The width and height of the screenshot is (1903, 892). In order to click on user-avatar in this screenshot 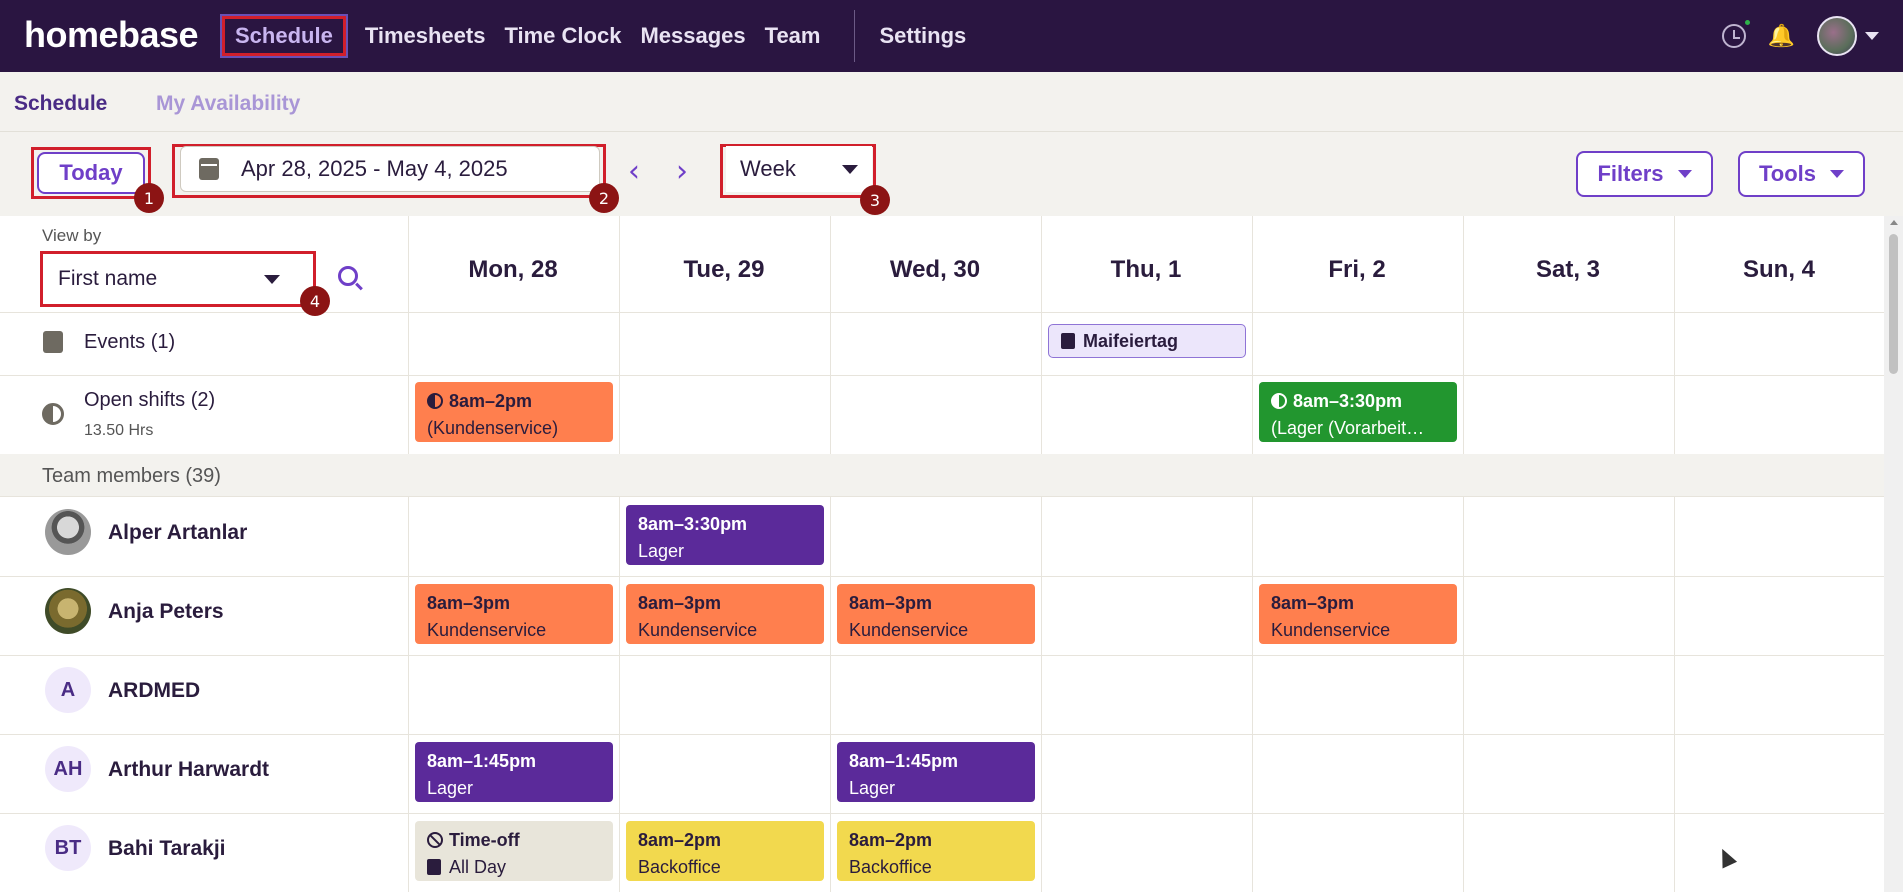, I will do `click(1837, 36)`.